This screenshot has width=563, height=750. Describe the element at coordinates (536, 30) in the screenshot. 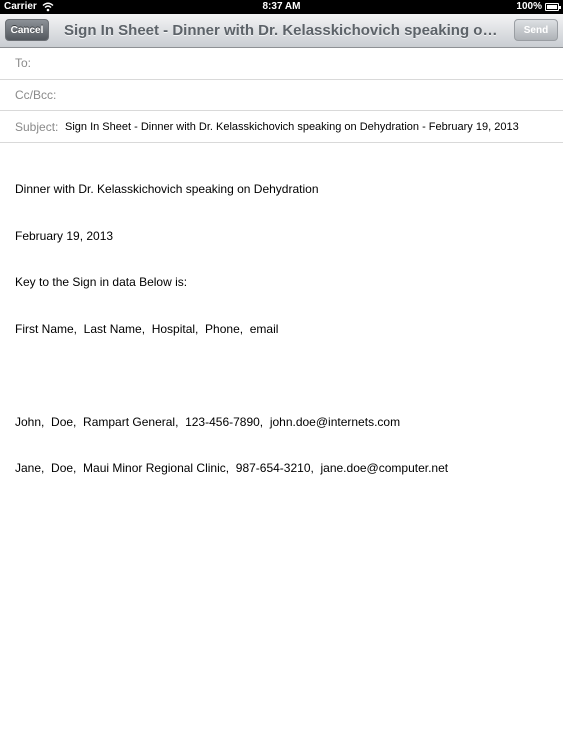

I see `send-button: Send` at that location.